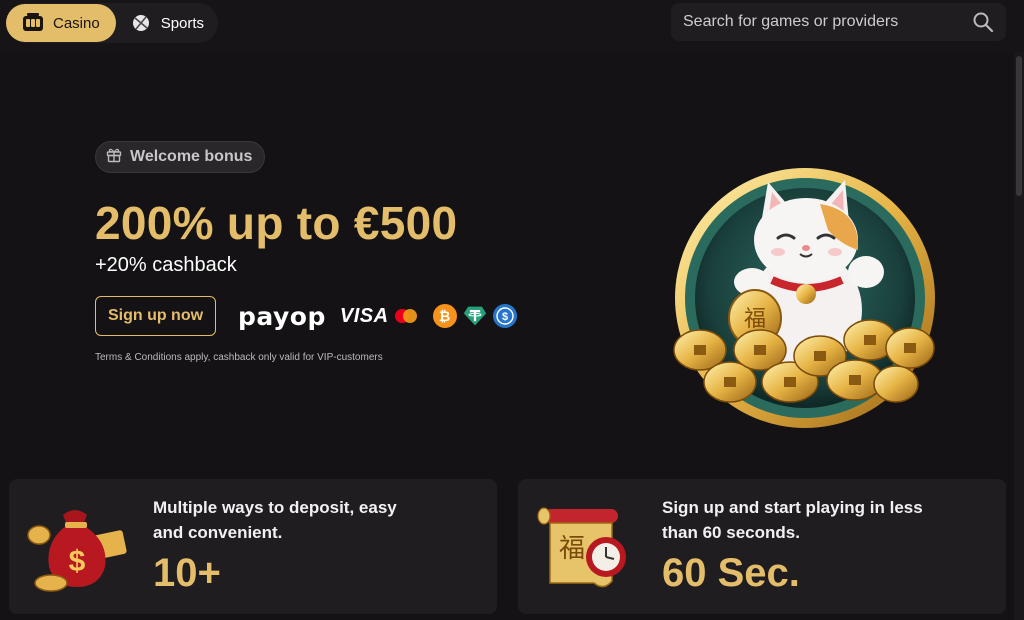 Image resolution: width=1024 pixels, height=620 pixels. What do you see at coordinates (805, 300) in the screenshot?
I see `lucky-cat-illustration: 福` at bounding box center [805, 300].